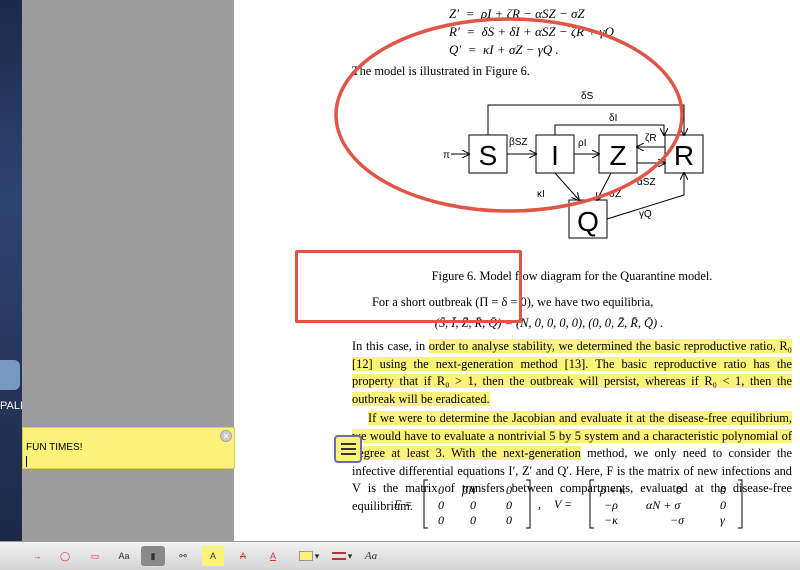 This screenshot has height=570, width=800. What do you see at coordinates (677, 520) in the screenshot?
I see `matrix-v-cell: −σ` at bounding box center [677, 520].